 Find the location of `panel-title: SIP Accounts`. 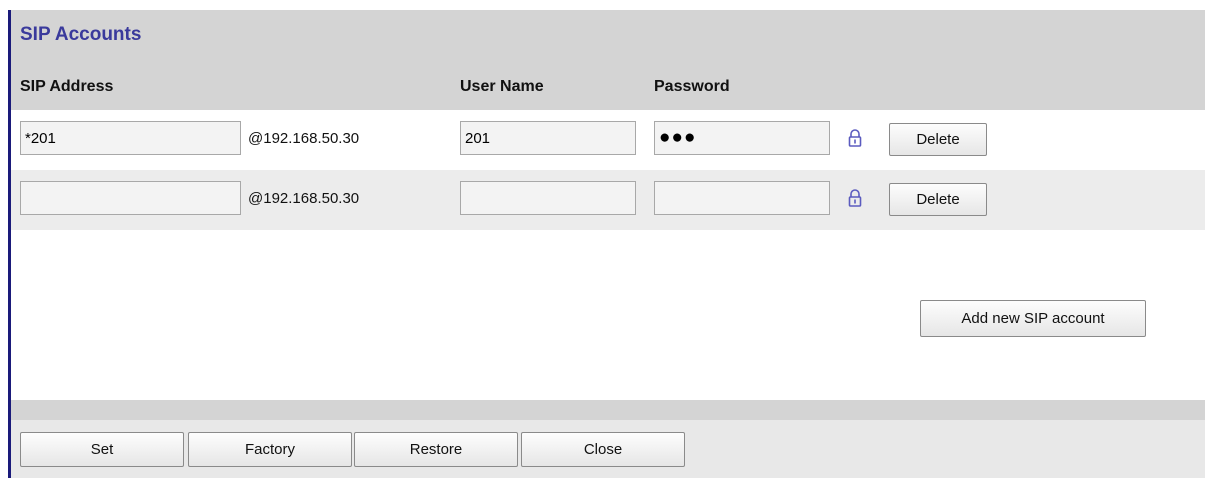

panel-title: SIP Accounts is located at coordinates (81, 34).